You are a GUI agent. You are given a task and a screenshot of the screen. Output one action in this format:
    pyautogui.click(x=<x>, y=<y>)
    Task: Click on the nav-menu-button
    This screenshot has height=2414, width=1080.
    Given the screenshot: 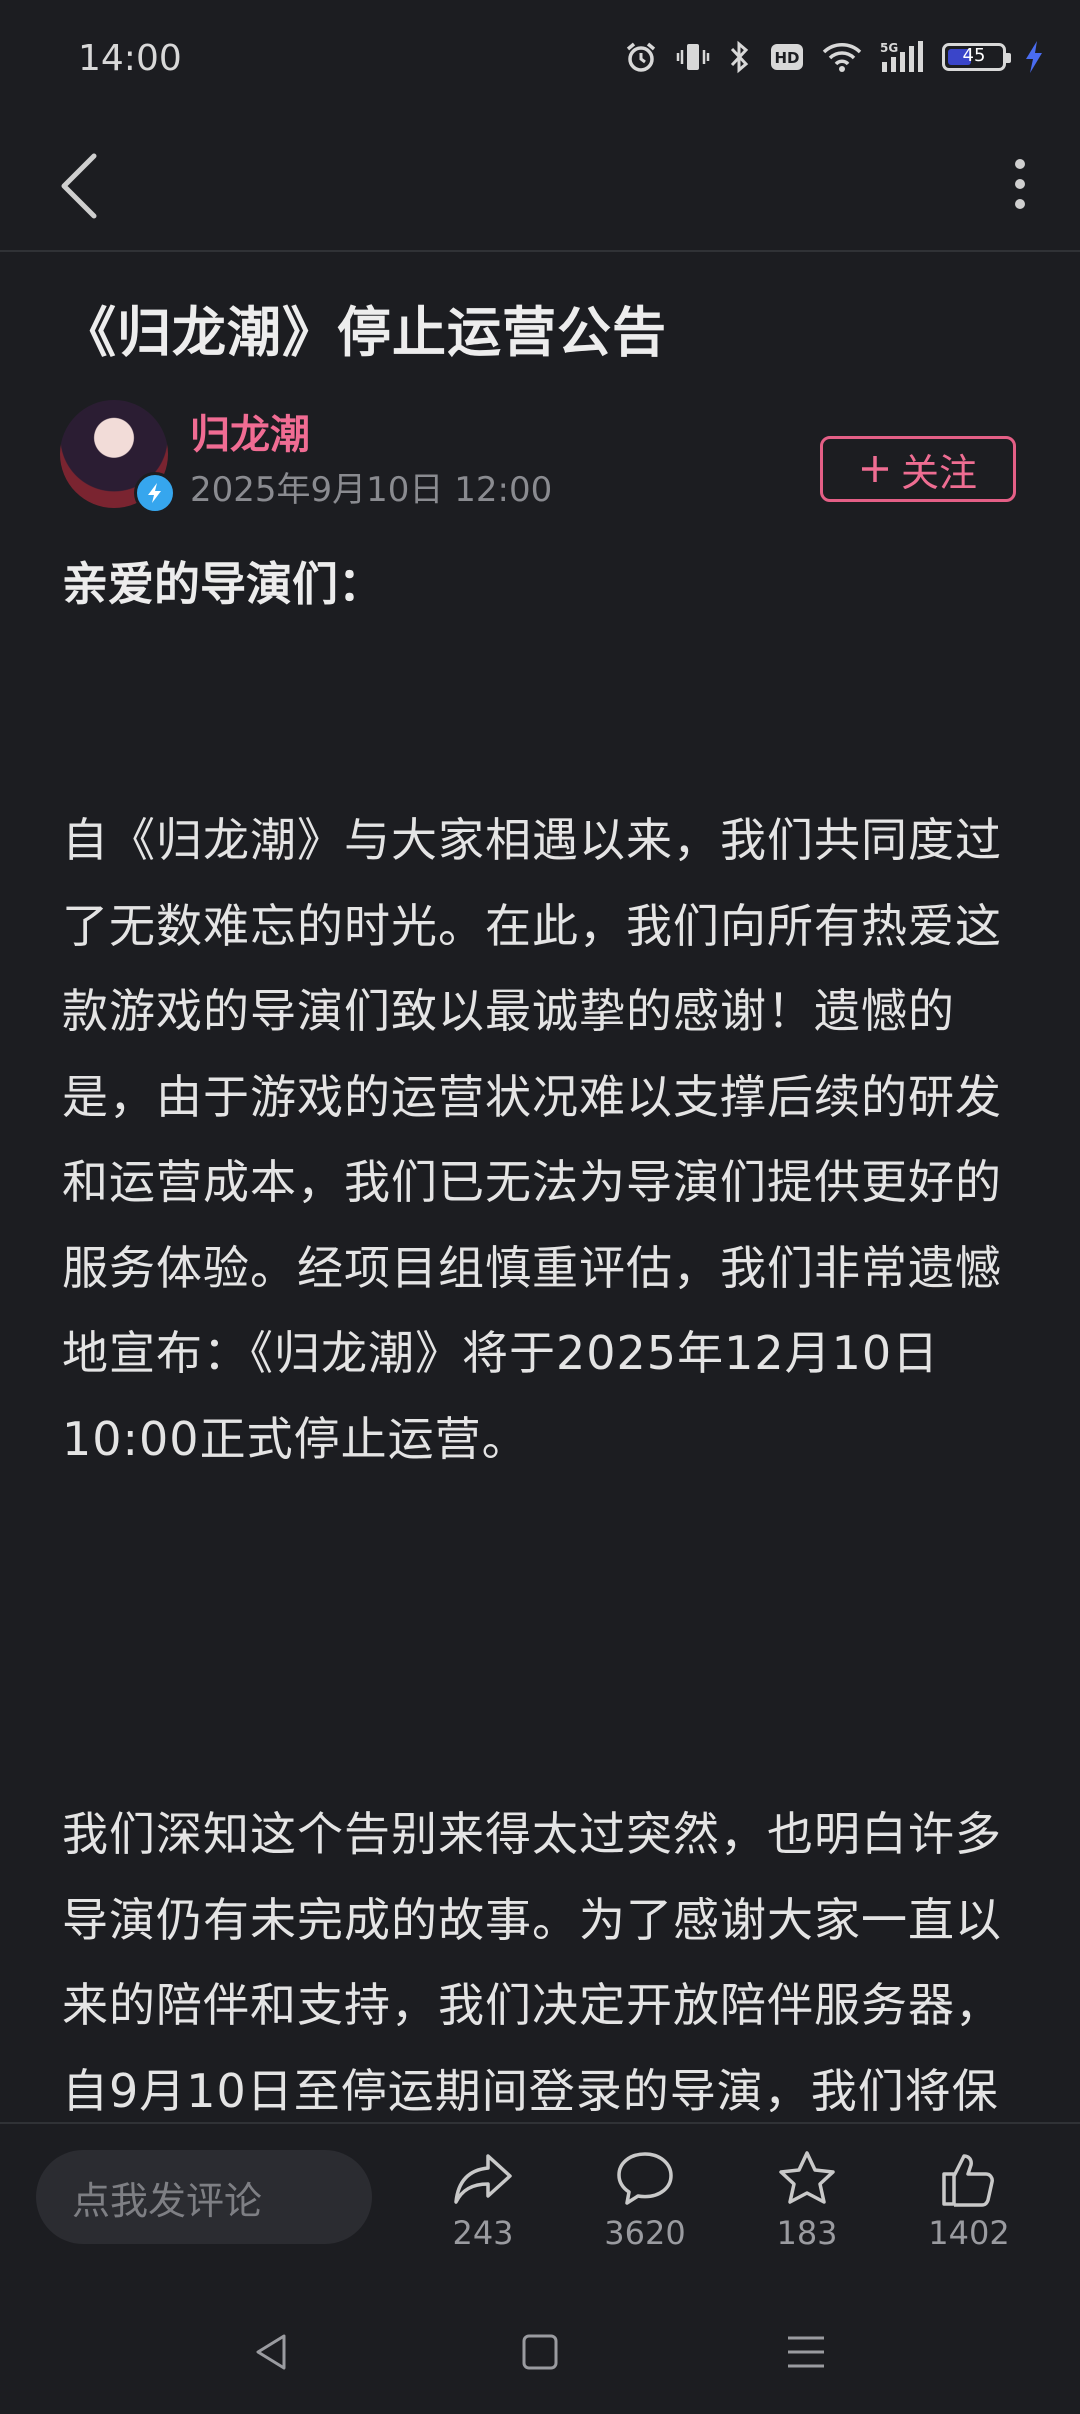 What is the action you would take?
    pyautogui.click(x=806, y=2354)
    